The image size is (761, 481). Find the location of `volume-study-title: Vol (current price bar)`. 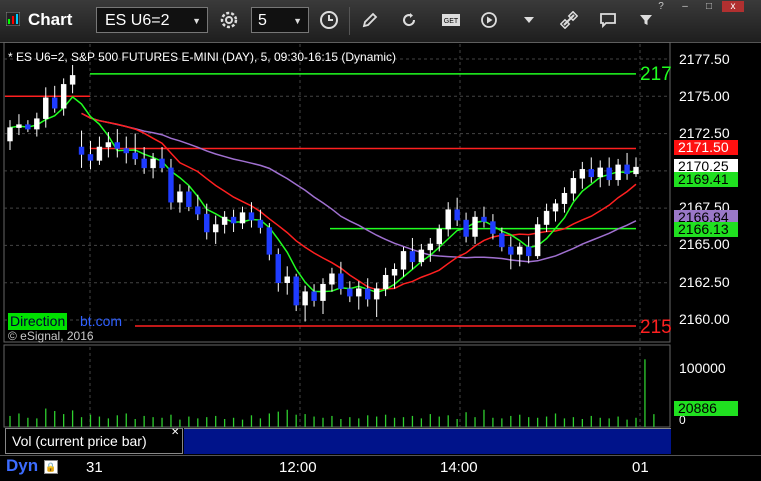

volume-study-title: Vol (current price bar) is located at coordinates (79, 441).